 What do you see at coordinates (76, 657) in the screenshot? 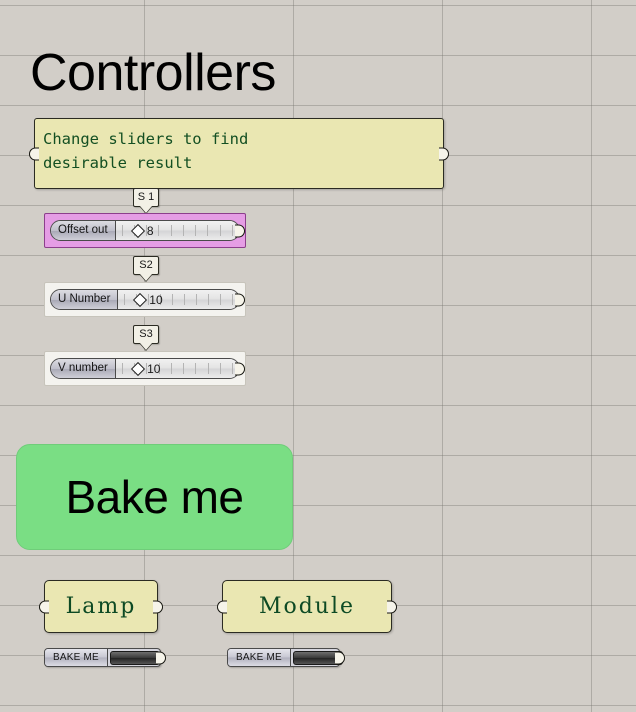
I see `toggle-label-bake-lamp: BAKE ME` at bounding box center [76, 657].